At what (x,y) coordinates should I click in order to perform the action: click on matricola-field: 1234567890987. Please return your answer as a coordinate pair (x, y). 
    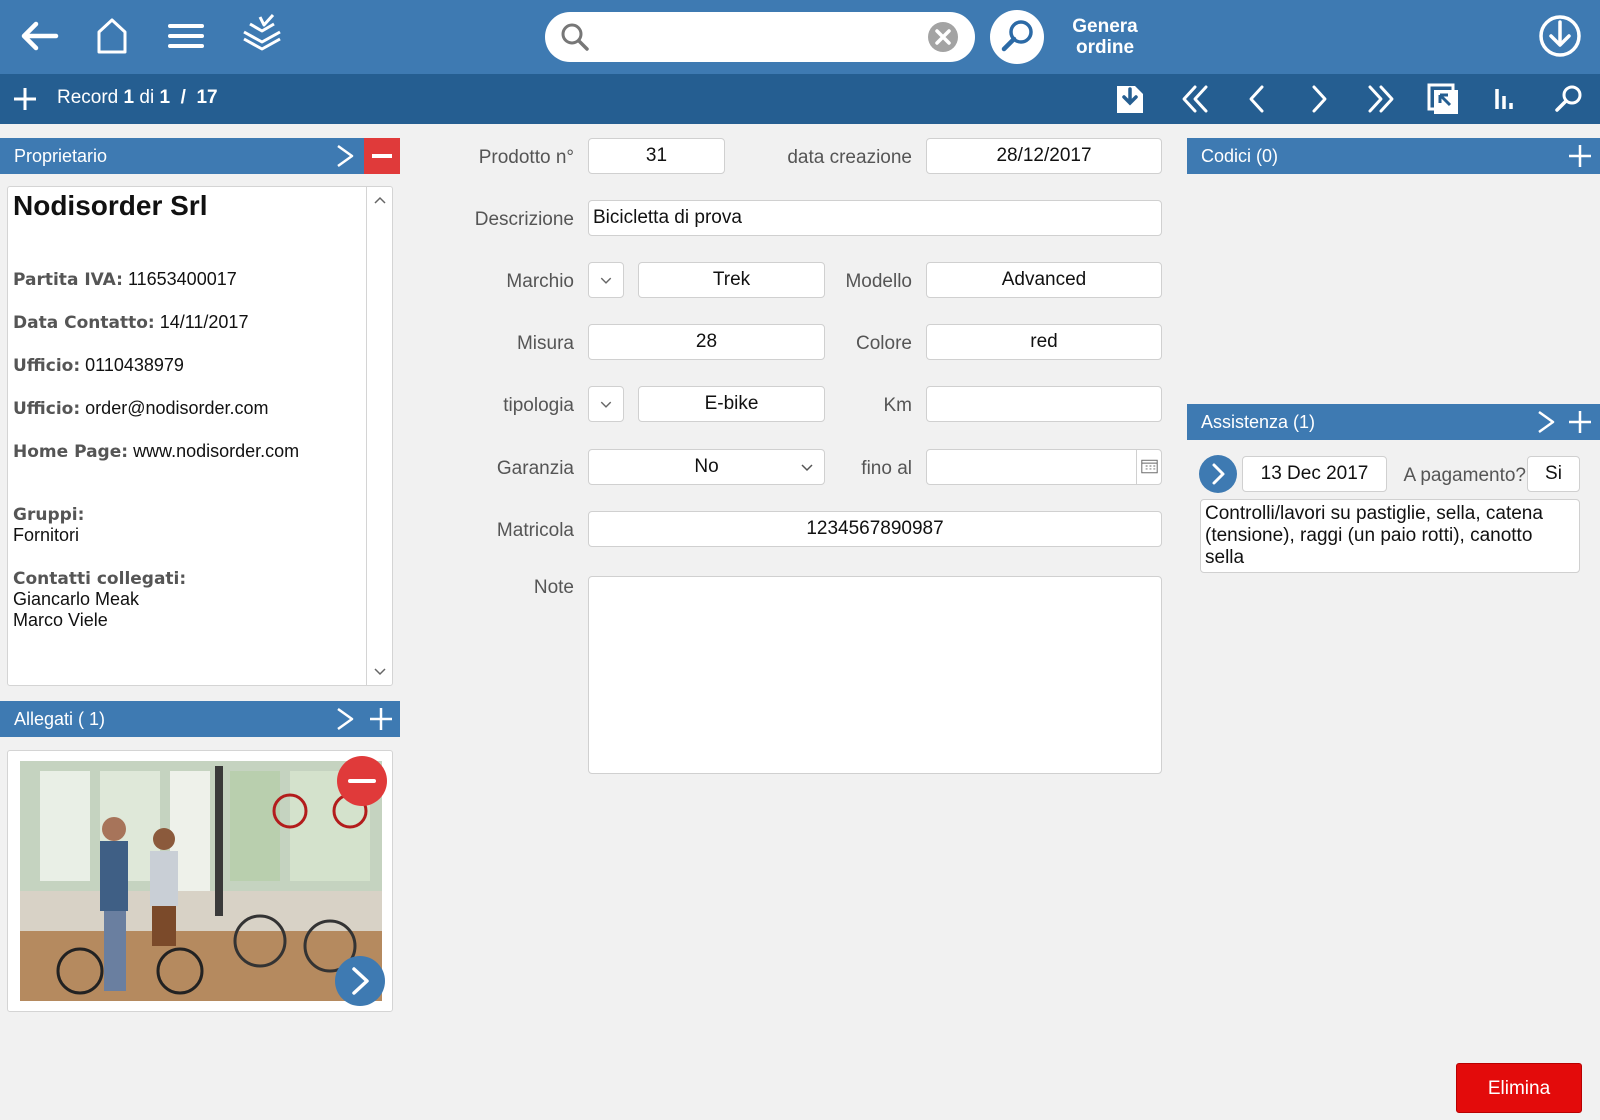
    Looking at the image, I should click on (875, 529).